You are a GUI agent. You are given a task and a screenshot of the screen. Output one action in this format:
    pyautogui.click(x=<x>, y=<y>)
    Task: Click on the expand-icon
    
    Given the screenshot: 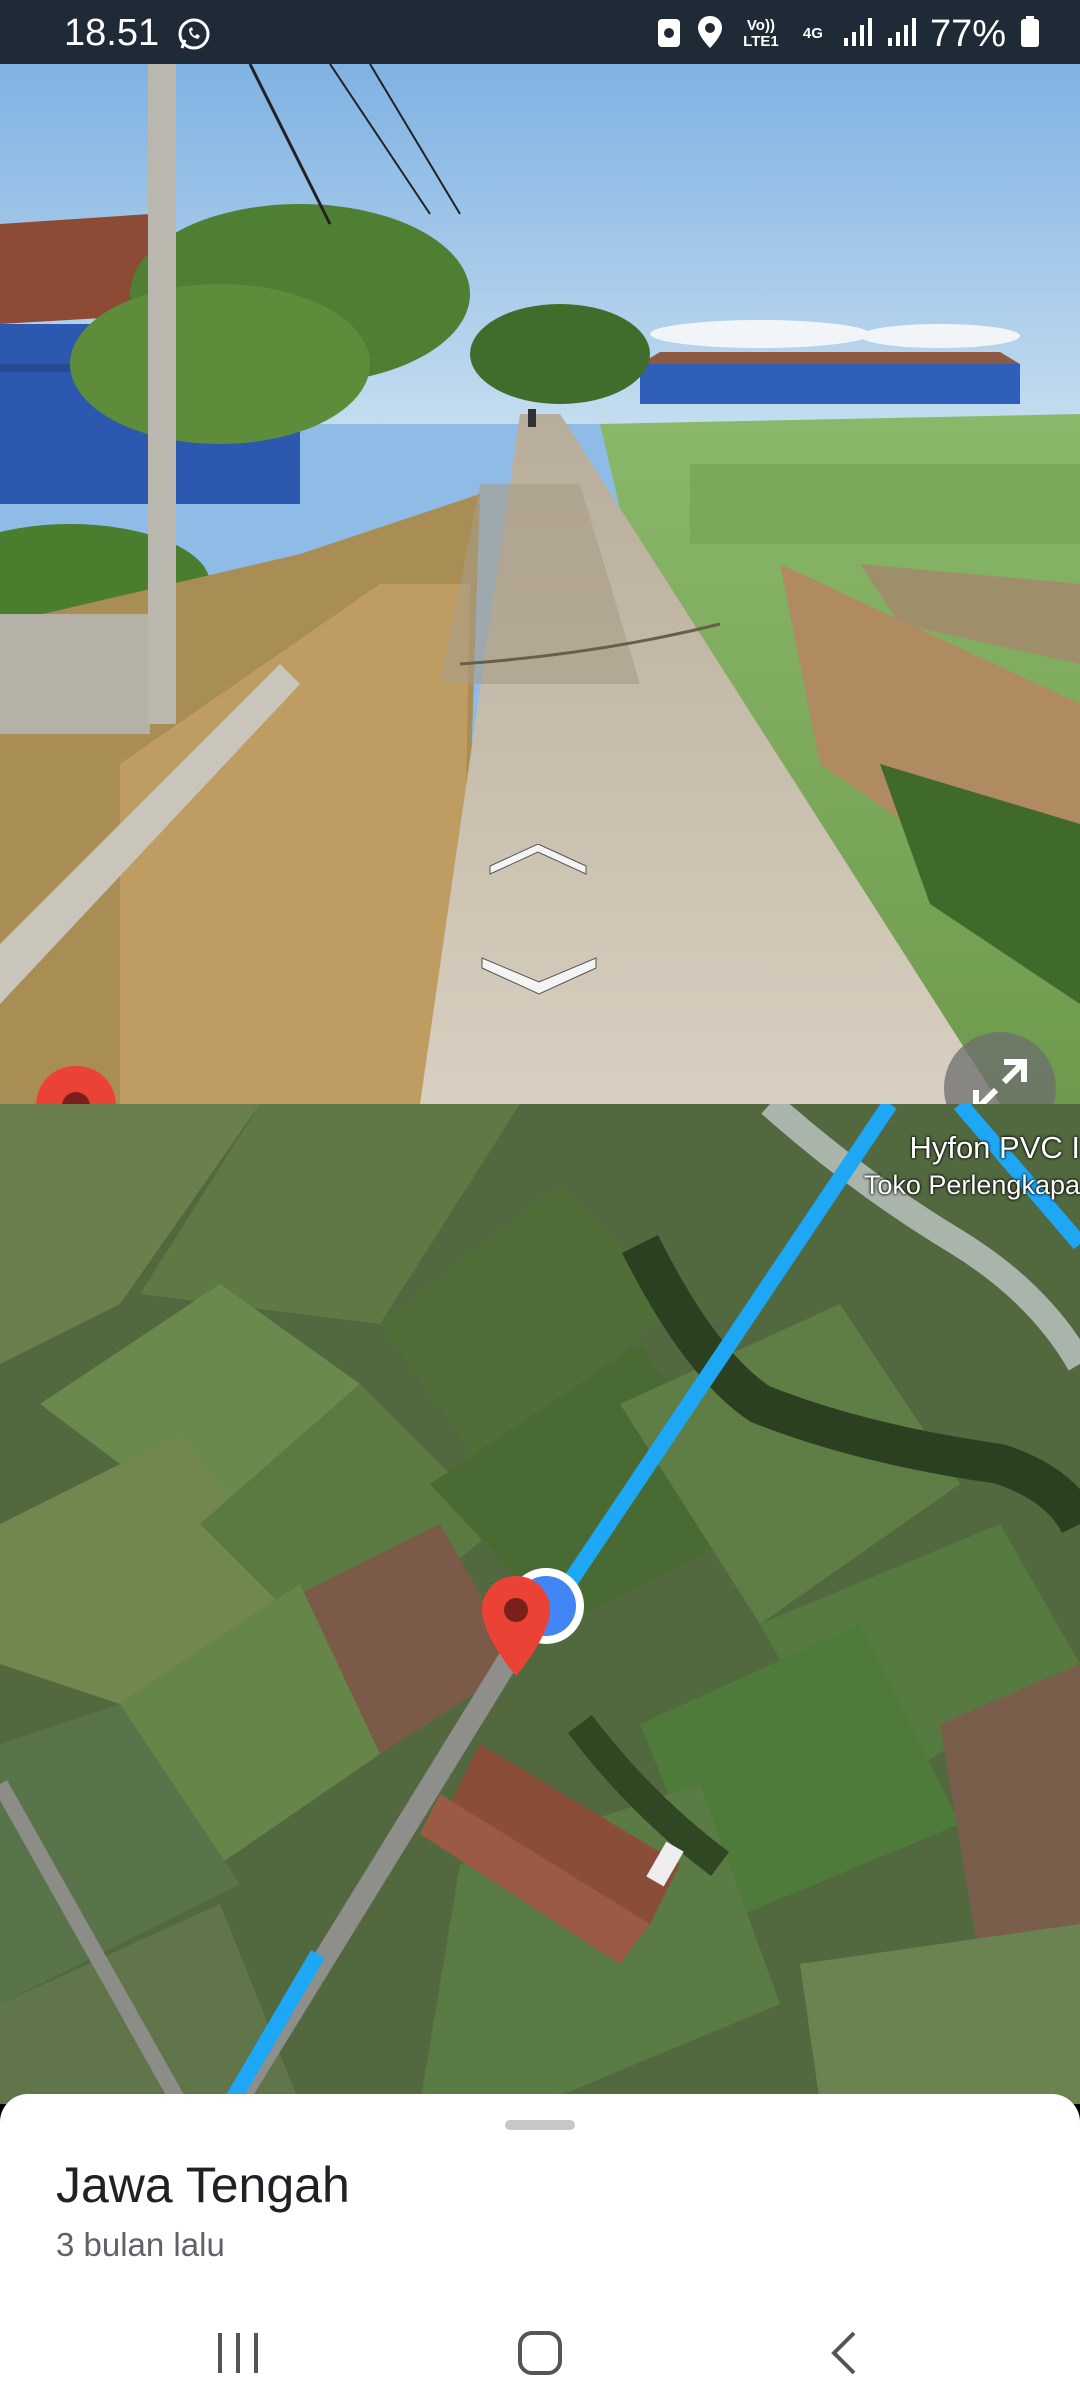 What is the action you would take?
    pyautogui.click(x=1000, y=1080)
    